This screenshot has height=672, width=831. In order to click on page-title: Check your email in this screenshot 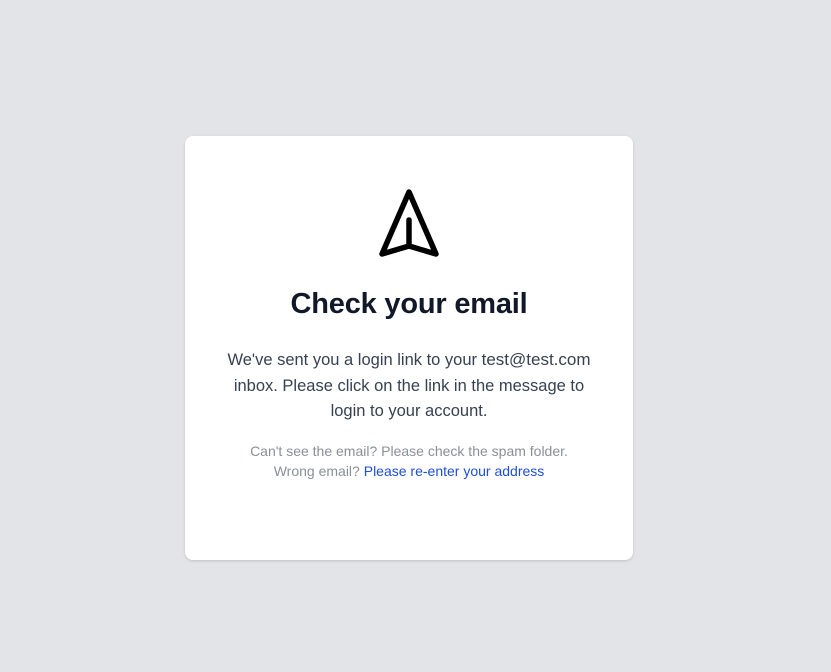, I will do `click(409, 304)`.